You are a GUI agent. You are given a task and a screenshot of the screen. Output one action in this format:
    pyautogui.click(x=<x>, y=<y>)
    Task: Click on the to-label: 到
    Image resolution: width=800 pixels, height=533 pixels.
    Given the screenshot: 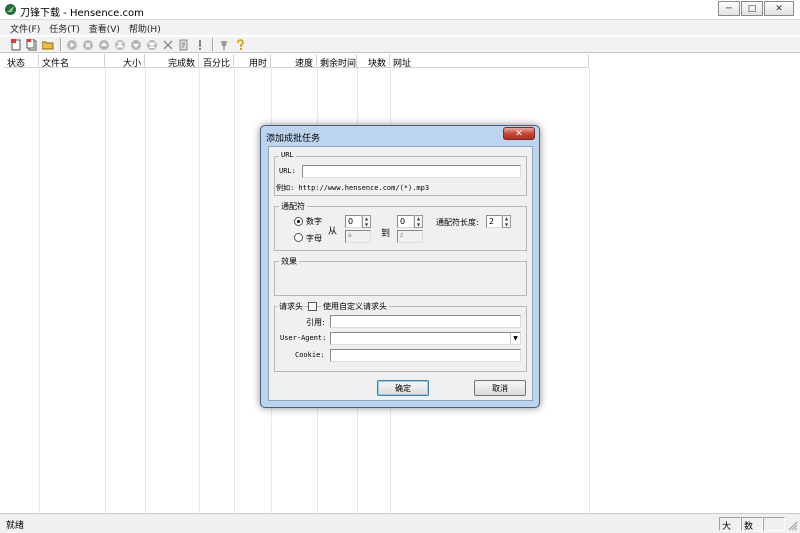 What is the action you would take?
    pyautogui.click(x=386, y=234)
    